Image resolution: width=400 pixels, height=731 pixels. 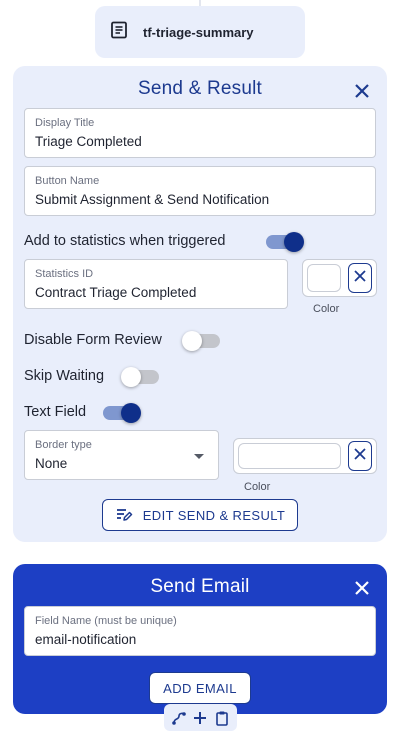 I want to click on text-field-toggle, so click(x=122, y=413).